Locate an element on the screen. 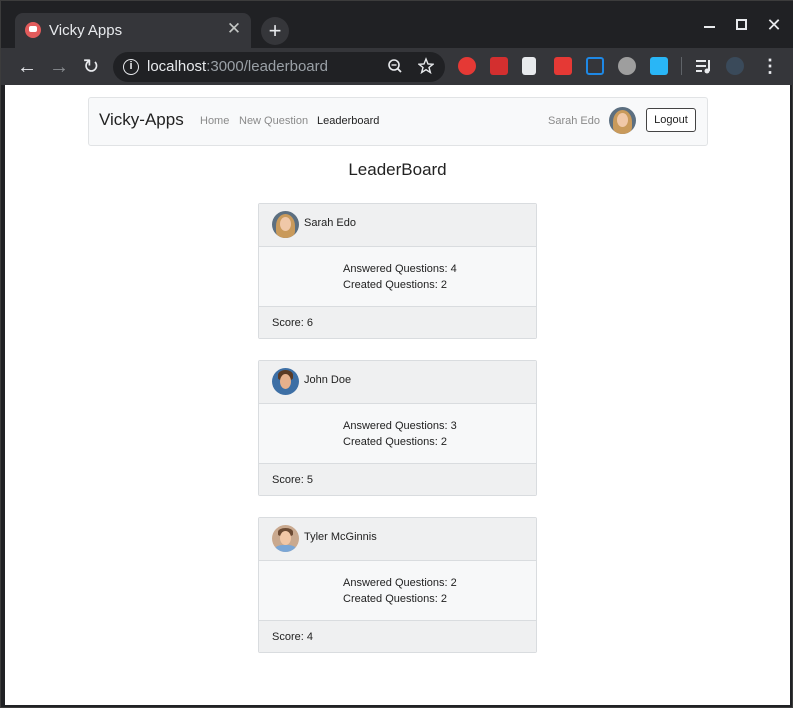  back-arrow-icon: ← is located at coordinates (27, 67).